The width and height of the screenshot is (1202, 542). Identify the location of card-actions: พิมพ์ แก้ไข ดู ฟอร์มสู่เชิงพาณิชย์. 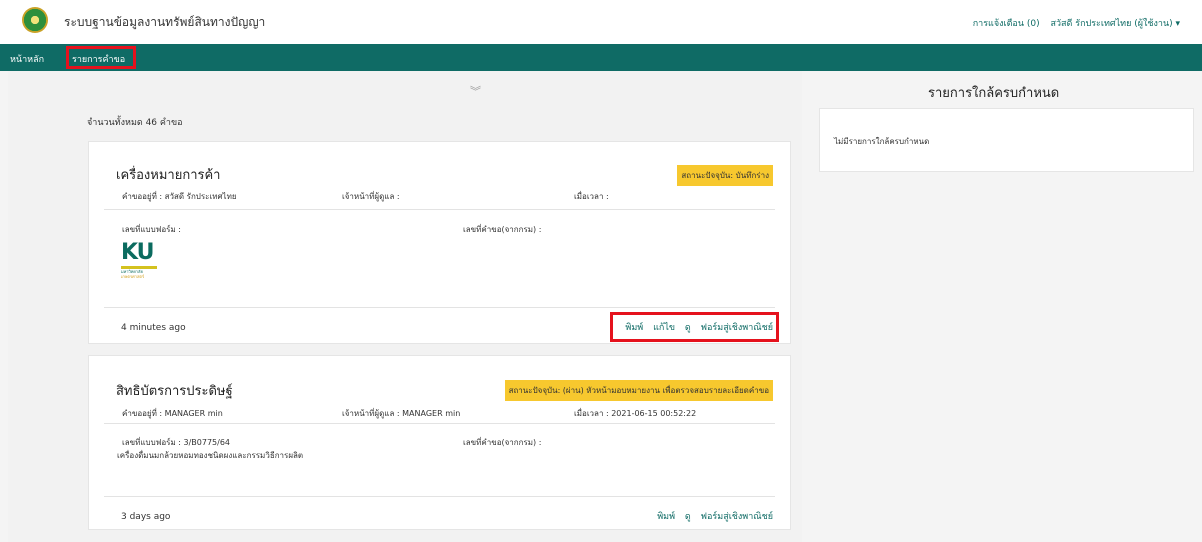
(695, 327).